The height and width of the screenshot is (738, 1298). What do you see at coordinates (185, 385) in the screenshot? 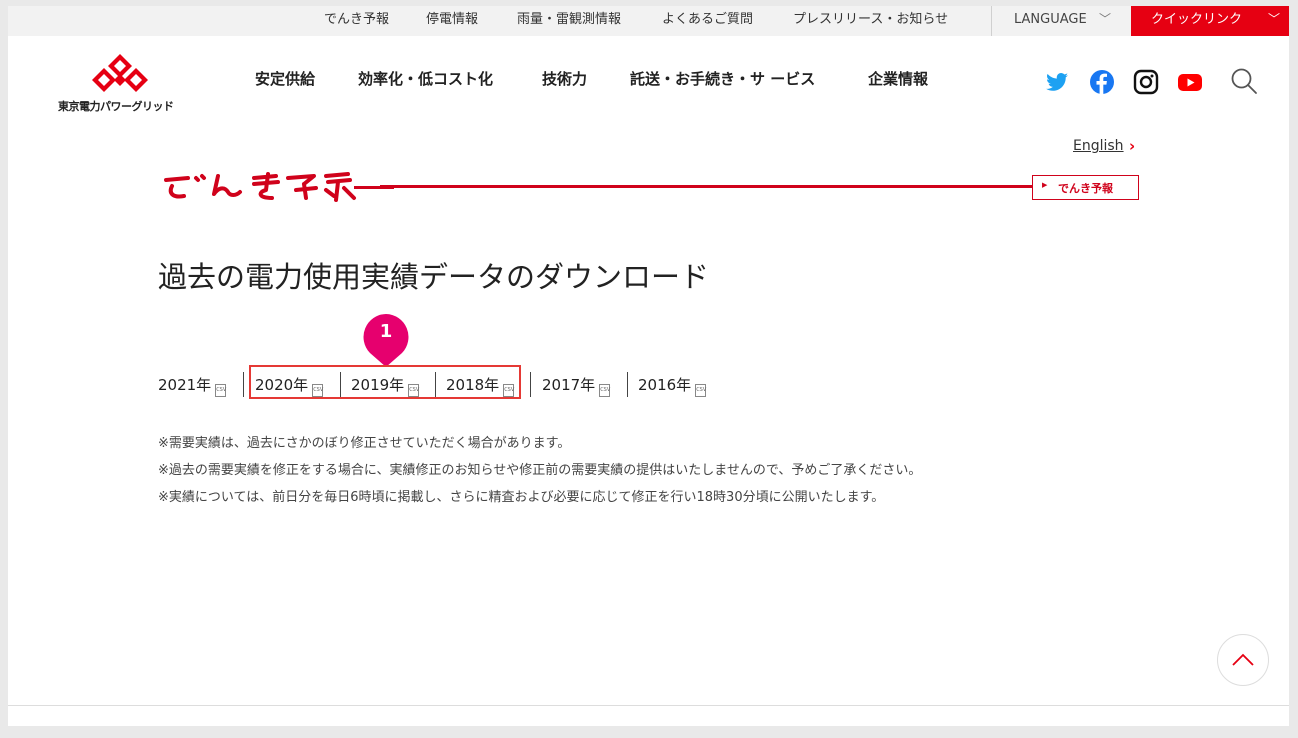
I see `year-label: 2021年` at bounding box center [185, 385].